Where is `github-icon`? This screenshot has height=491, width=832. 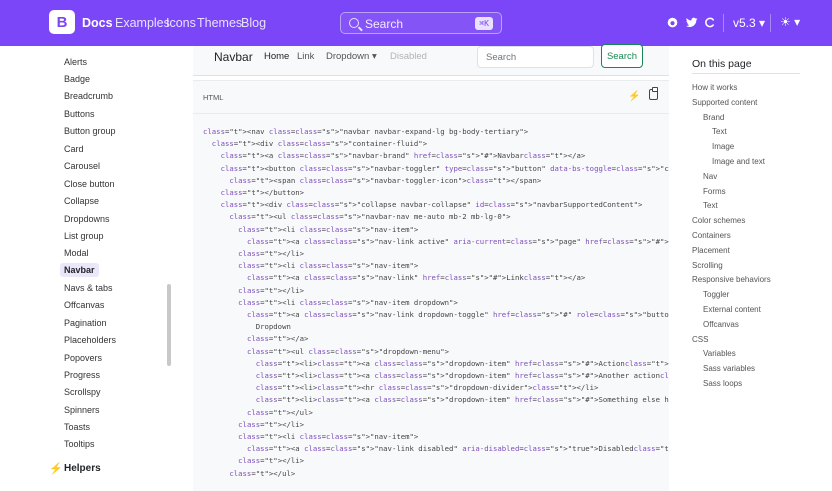
github-icon is located at coordinates (672, 22).